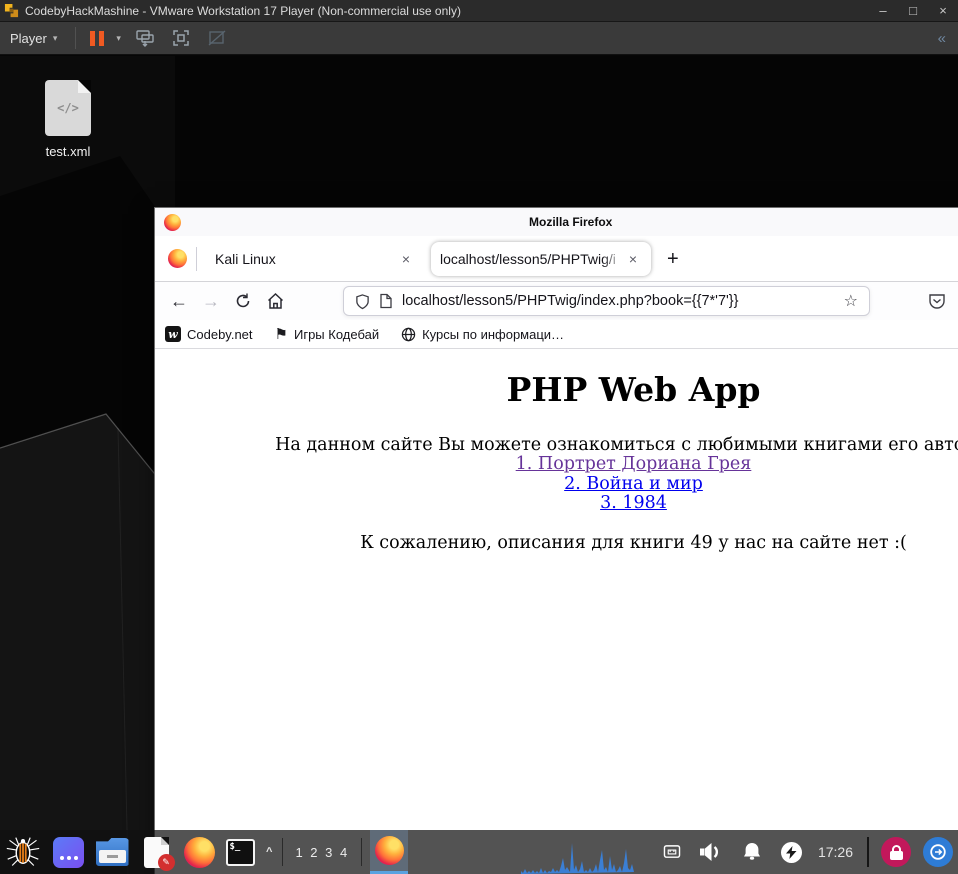  I want to click on network-ethernet-icon, so click(672, 852).